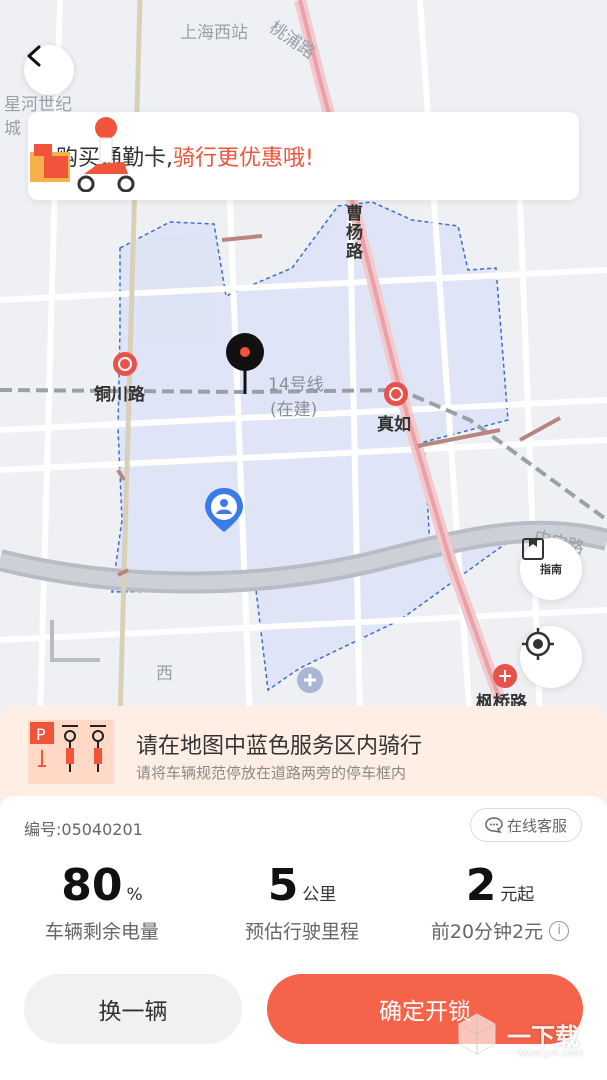 Image resolution: width=607 pixels, height=1080 pixels. Describe the element at coordinates (543, 1036) in the screenshot. I see `watermark-text: 一下载` at that location.